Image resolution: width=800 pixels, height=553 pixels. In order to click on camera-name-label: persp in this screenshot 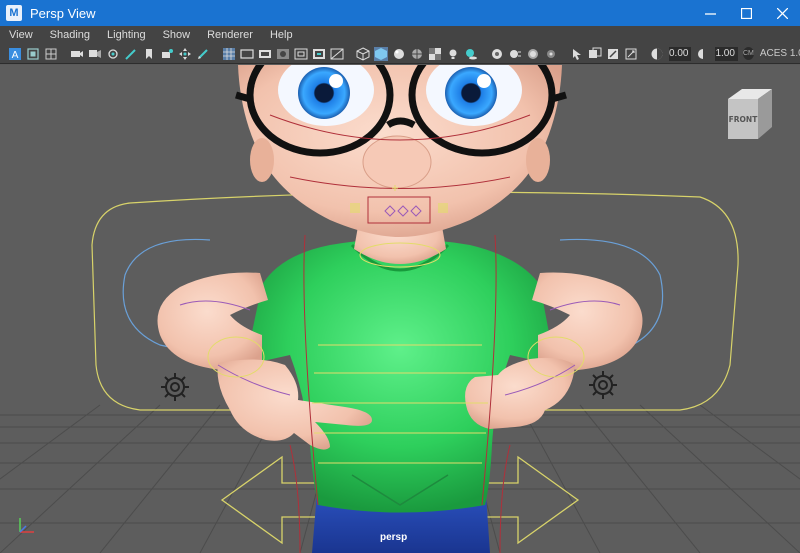, I will do `click(394, 537)`.